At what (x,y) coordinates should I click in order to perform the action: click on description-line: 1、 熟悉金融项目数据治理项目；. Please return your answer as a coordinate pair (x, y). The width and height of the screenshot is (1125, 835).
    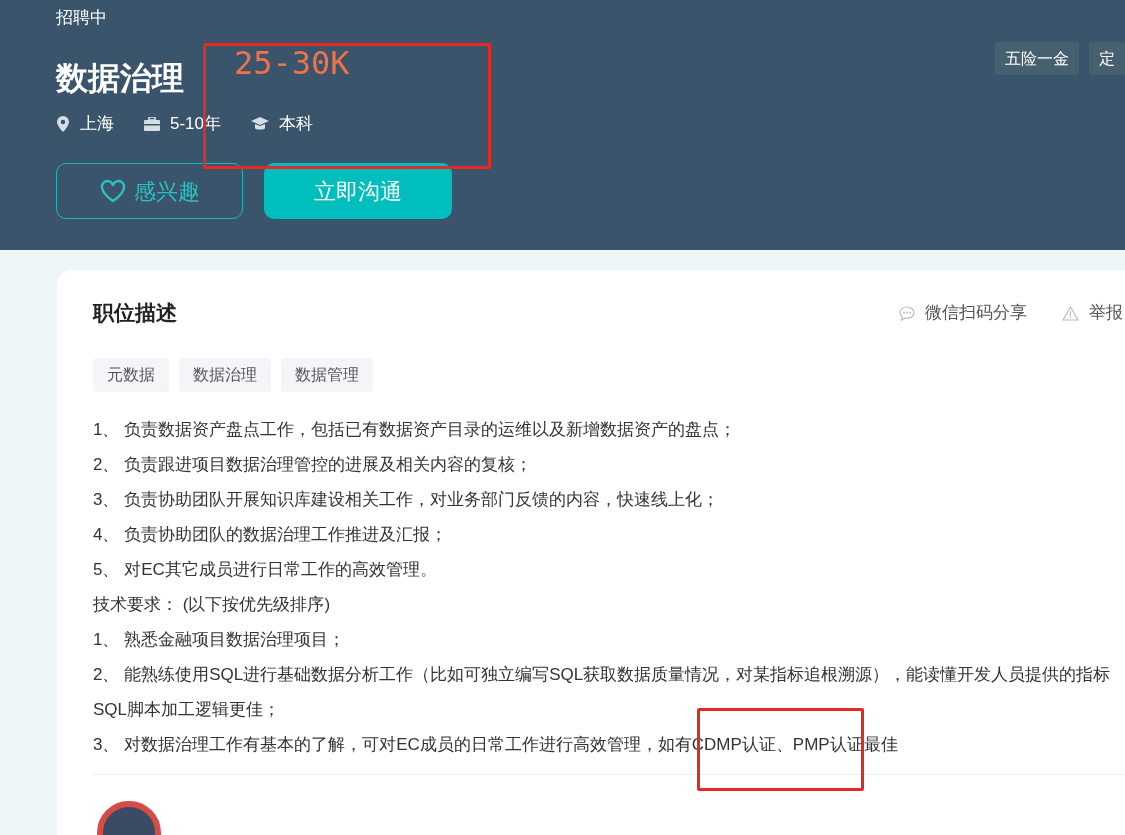
    Looking at the image, I should click on (220, 640).